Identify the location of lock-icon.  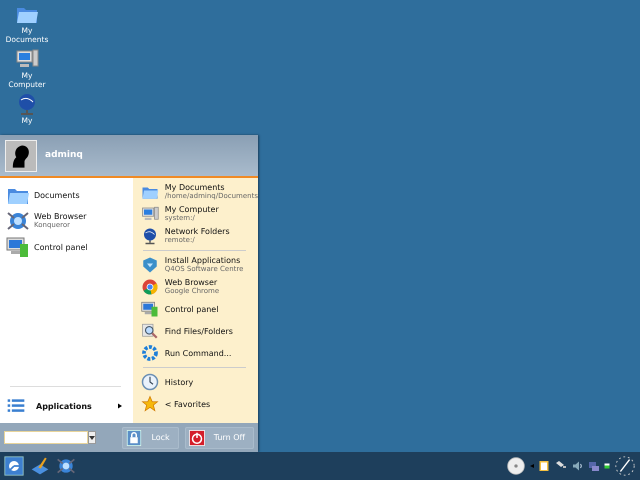
(134, 437).